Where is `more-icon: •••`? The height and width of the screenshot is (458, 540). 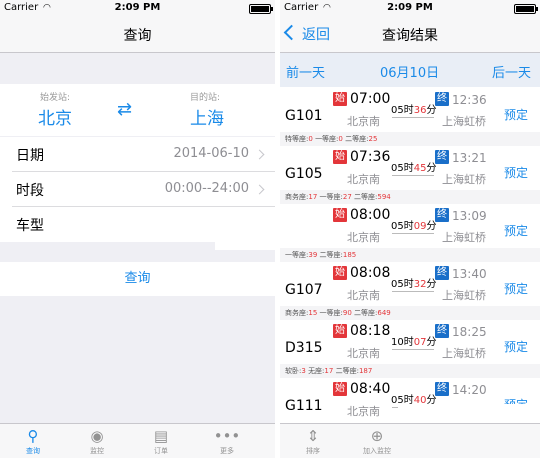 more-icon: ••• is located at coordinates (227, 436).